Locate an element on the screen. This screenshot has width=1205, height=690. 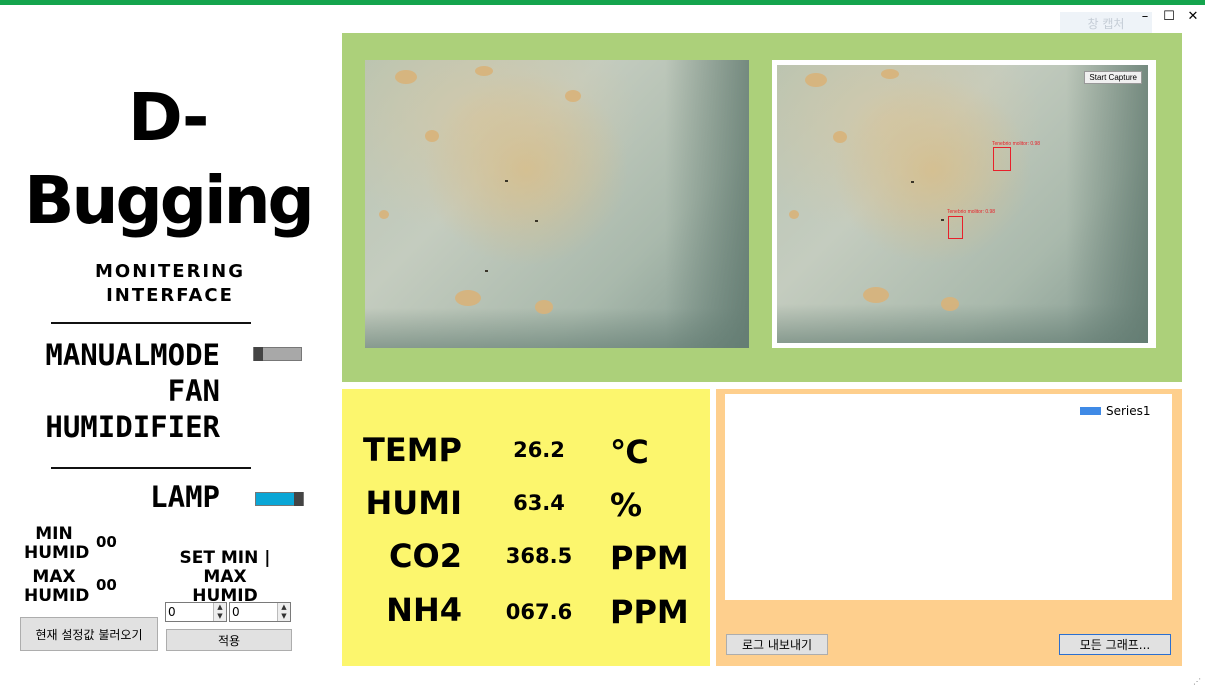
sensor-name-temp: TEMP is located at coordinates (412, 450).